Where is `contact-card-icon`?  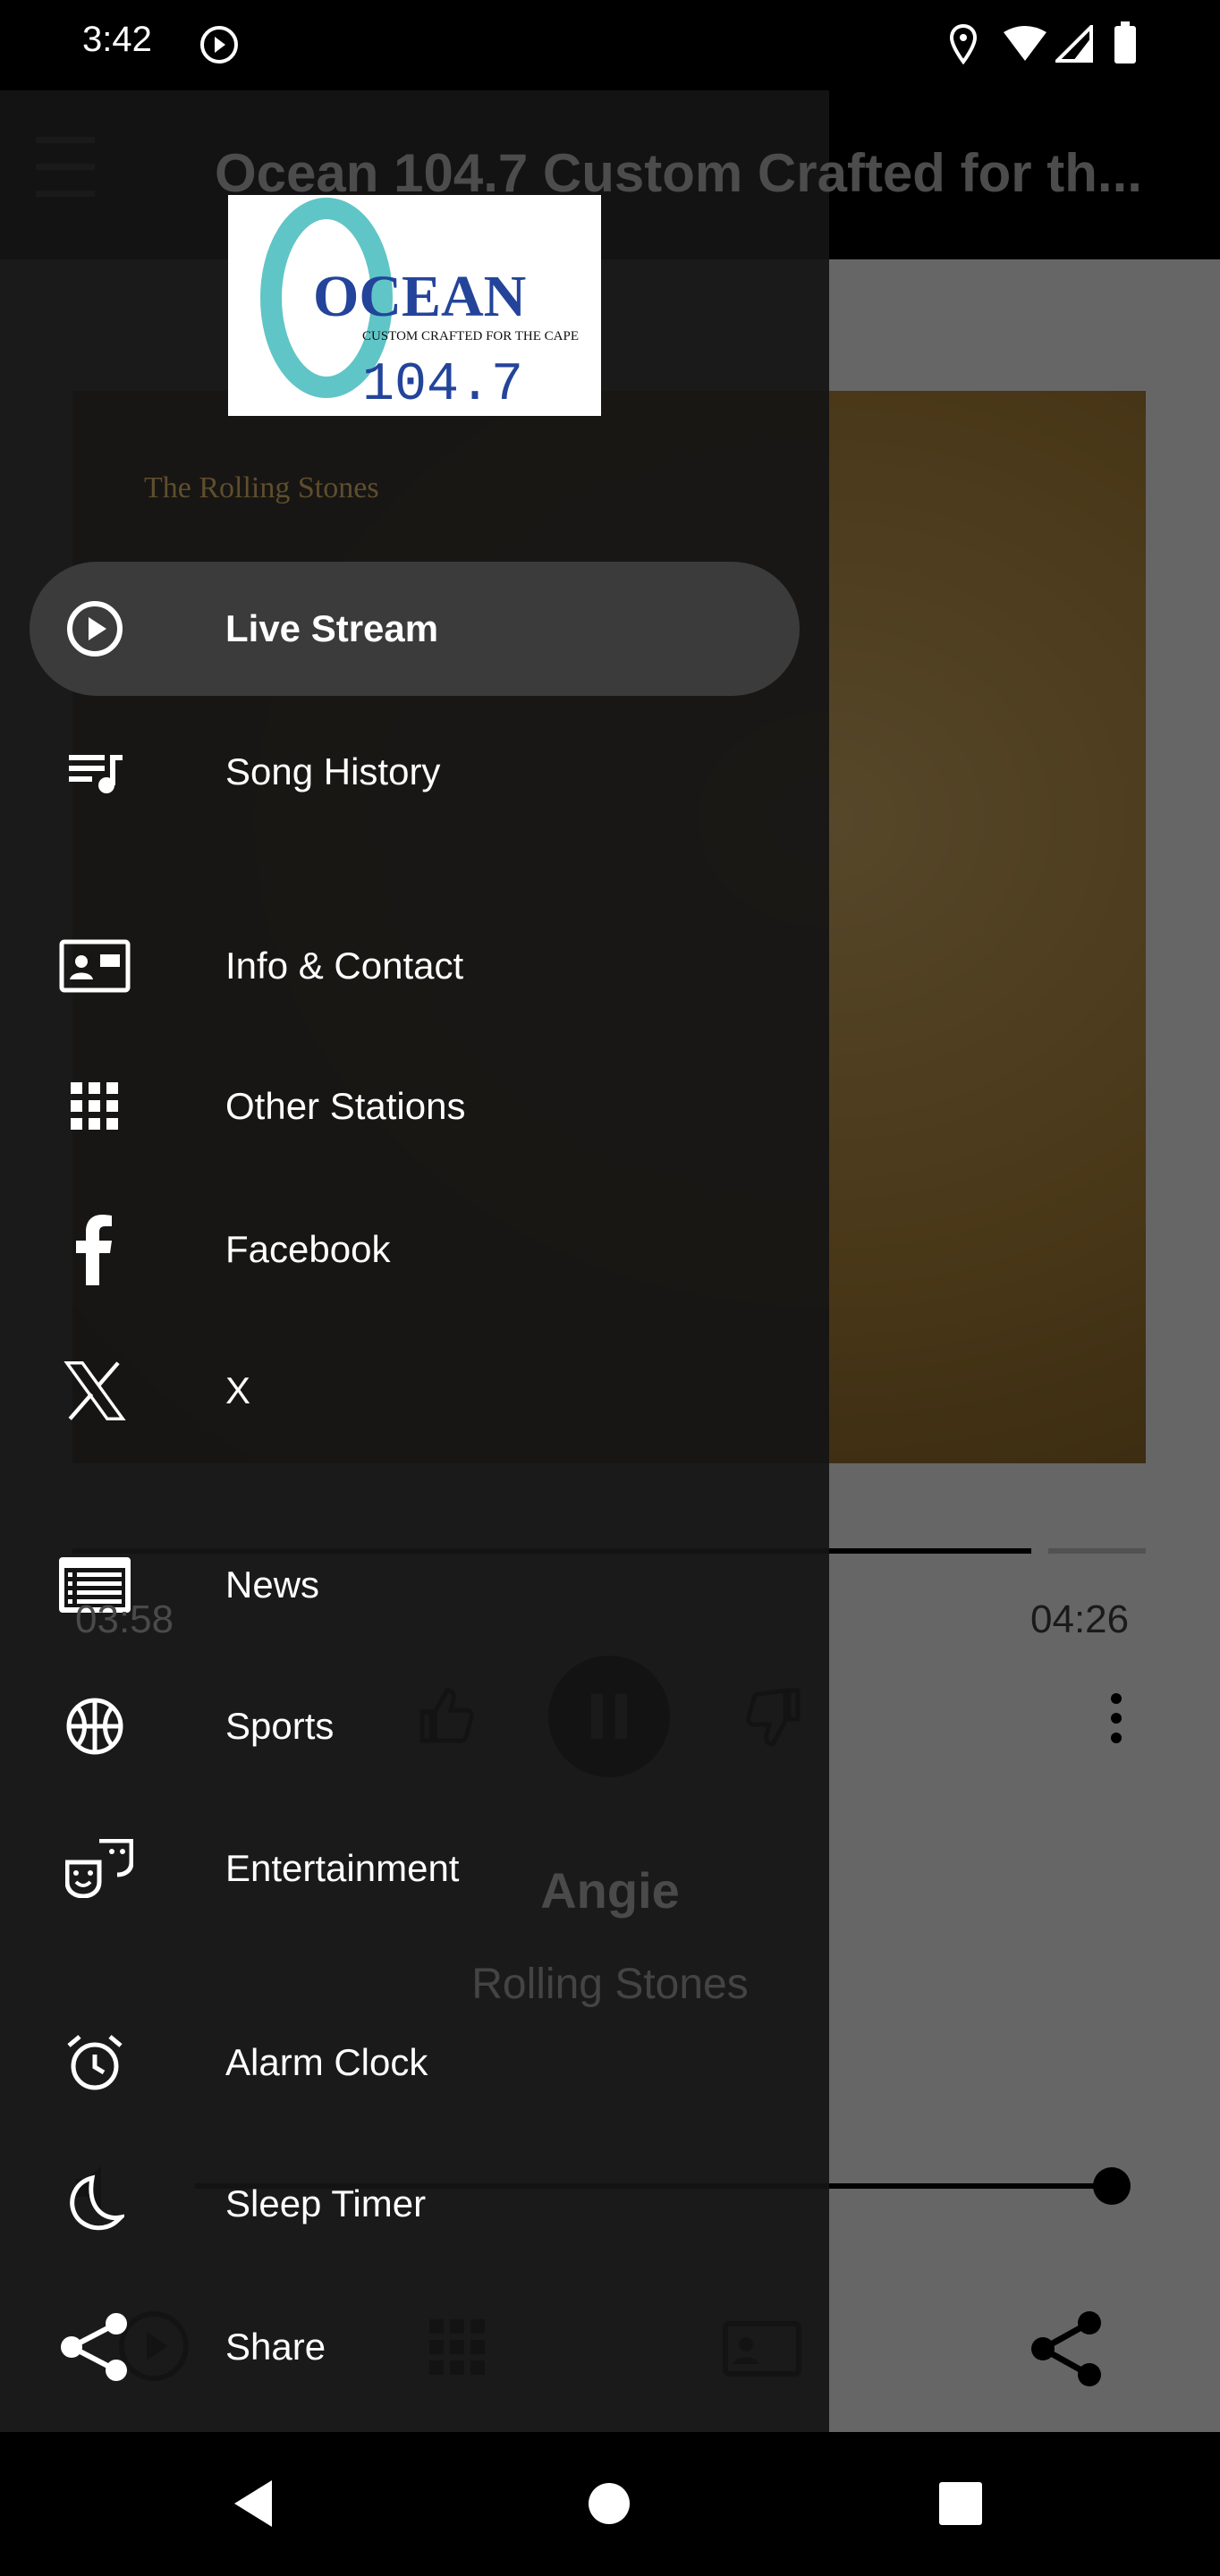 contact-card-icon is located at coordinates (95, 966).